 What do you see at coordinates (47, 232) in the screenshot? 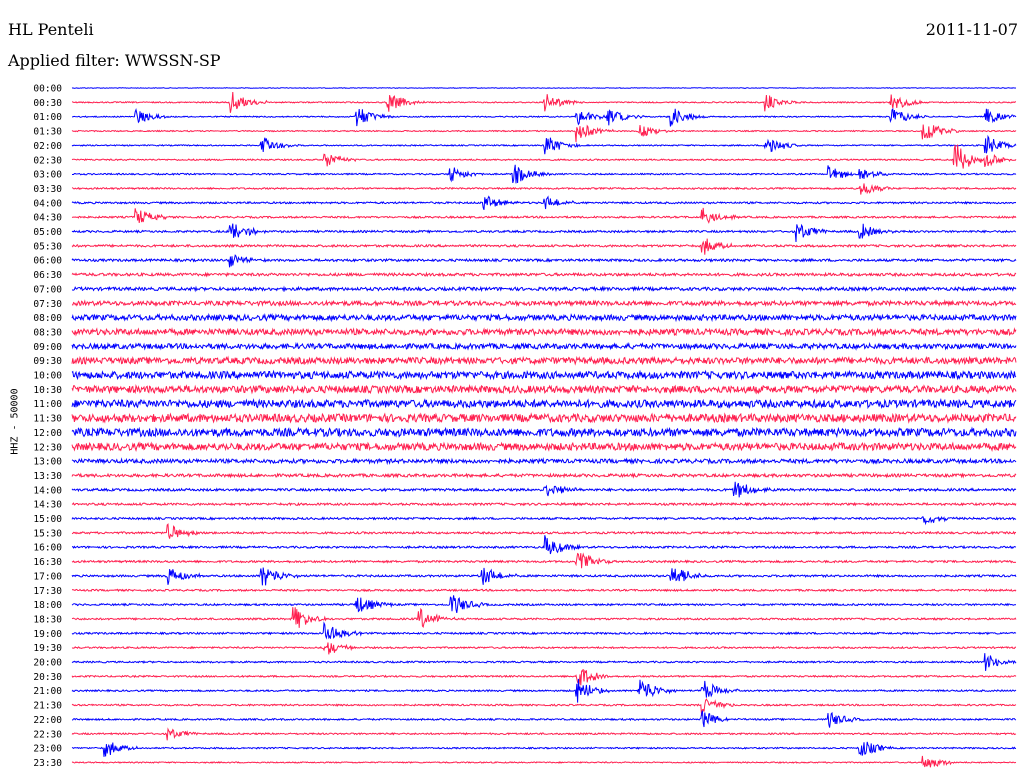
I see `time-tick-label: 05:00` at bounding box center [47, 232].